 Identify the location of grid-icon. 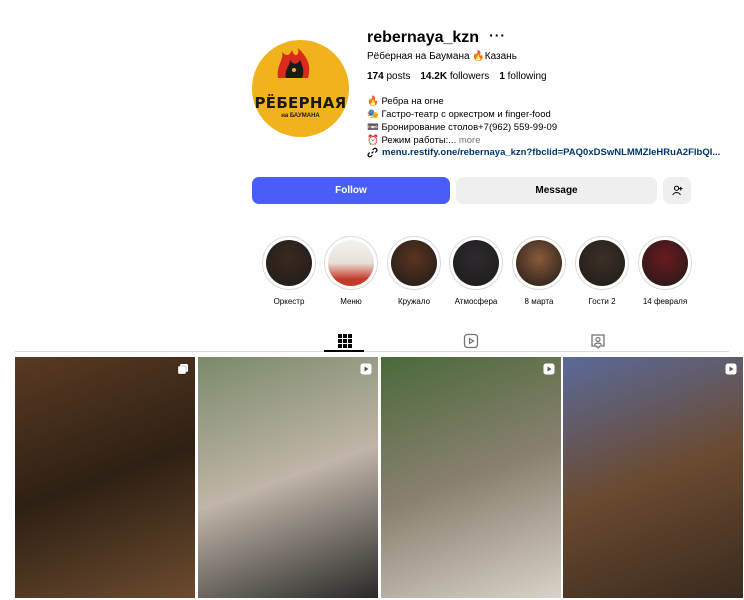
(345, 341).